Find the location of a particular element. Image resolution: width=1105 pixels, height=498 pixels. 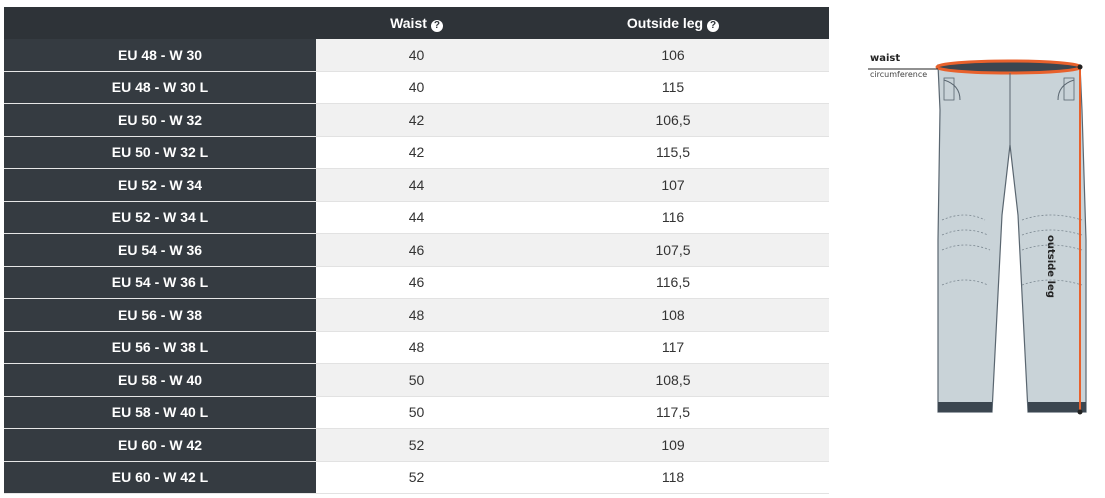

table-header-row: Waist? Outside leg? is located at coordinates (416, 23).